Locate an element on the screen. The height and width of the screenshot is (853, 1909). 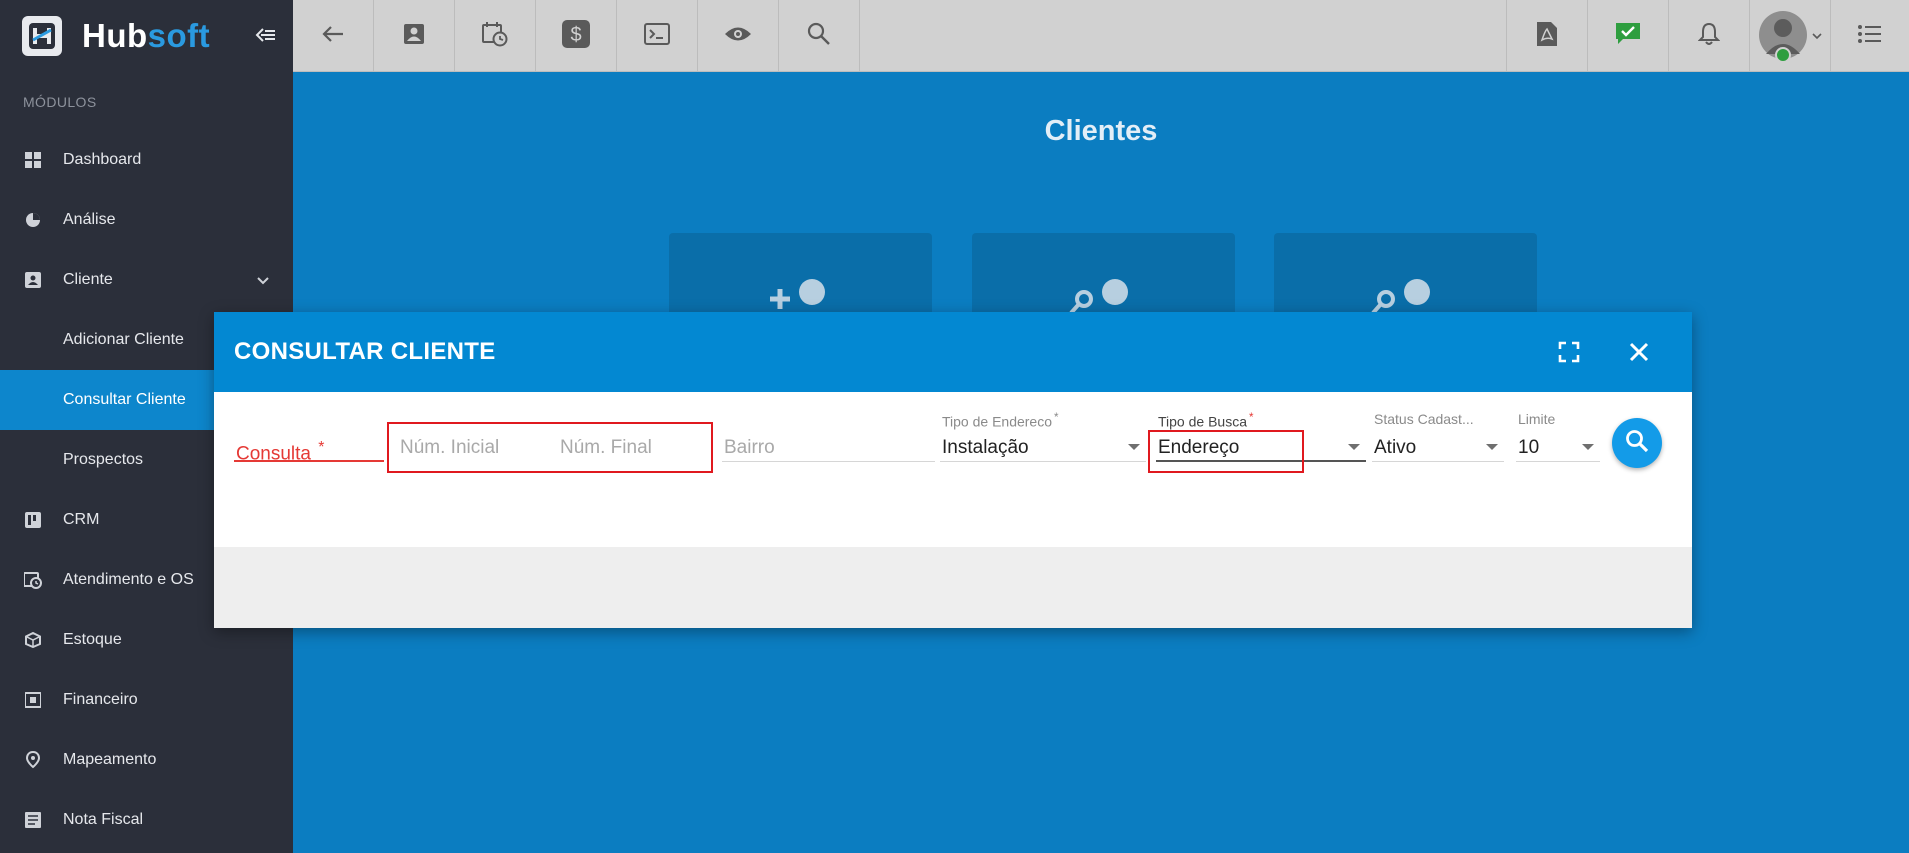
terminal-button is located at coordinates (657, 36).